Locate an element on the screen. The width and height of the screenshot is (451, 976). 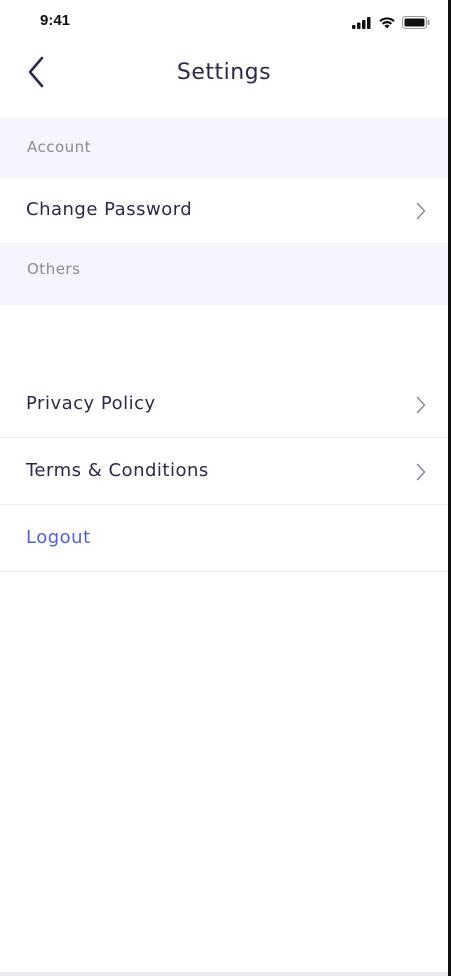
status-bar: 9:41 is located at coordinates (224, 23).